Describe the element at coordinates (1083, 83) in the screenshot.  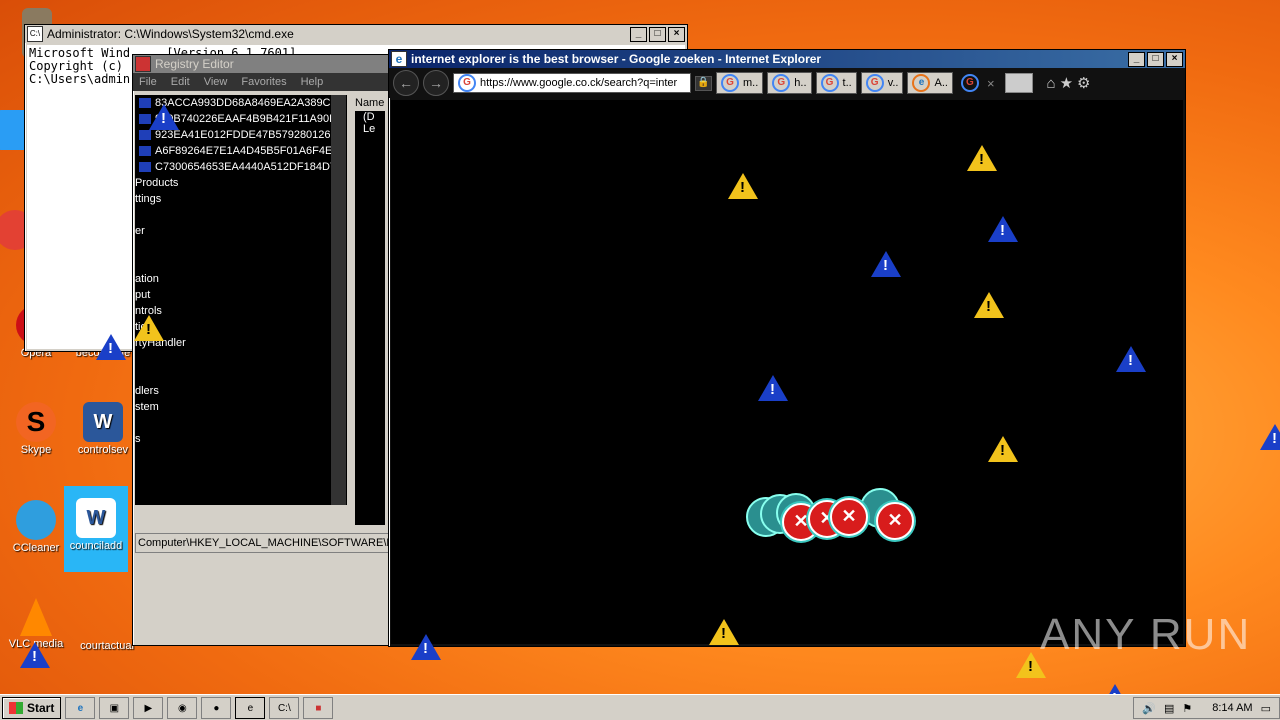
I see `settings-gear-icon: ⚙` at that location.